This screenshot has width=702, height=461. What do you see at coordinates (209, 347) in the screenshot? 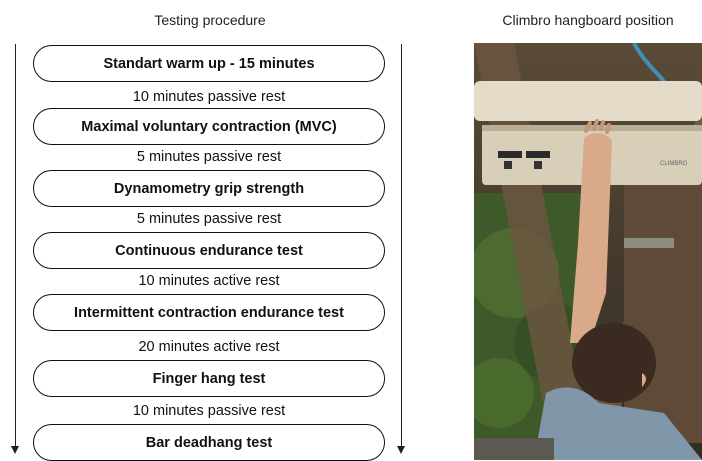
I see `rest-5: 20 minutes active rest` at bounding box center [209, 347].